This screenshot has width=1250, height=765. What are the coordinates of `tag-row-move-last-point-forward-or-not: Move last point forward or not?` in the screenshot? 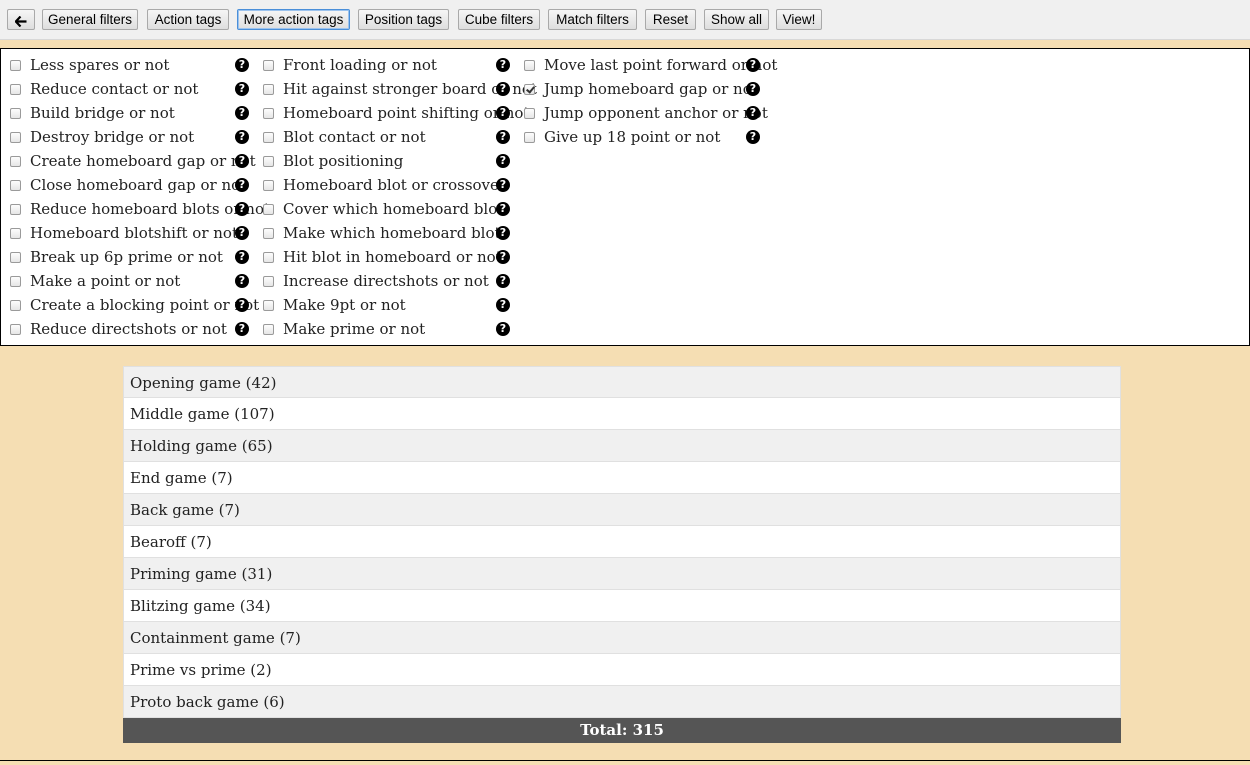 It's located at (650, 67).